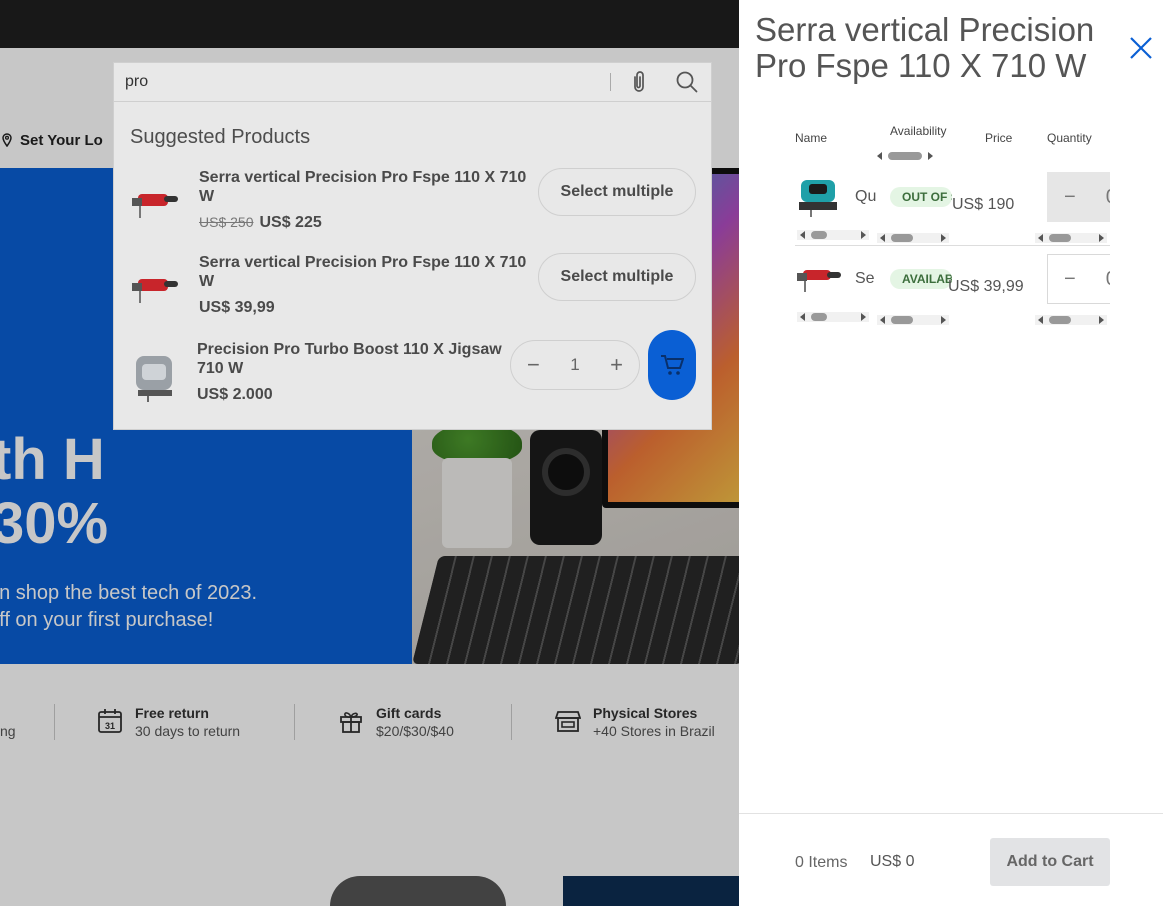 This screenshot has width=1163, height=906. What do you see at coordinates (999, 138) in the screenshot?
I see `column-header-price: Price` at bounding box center [999, 138].